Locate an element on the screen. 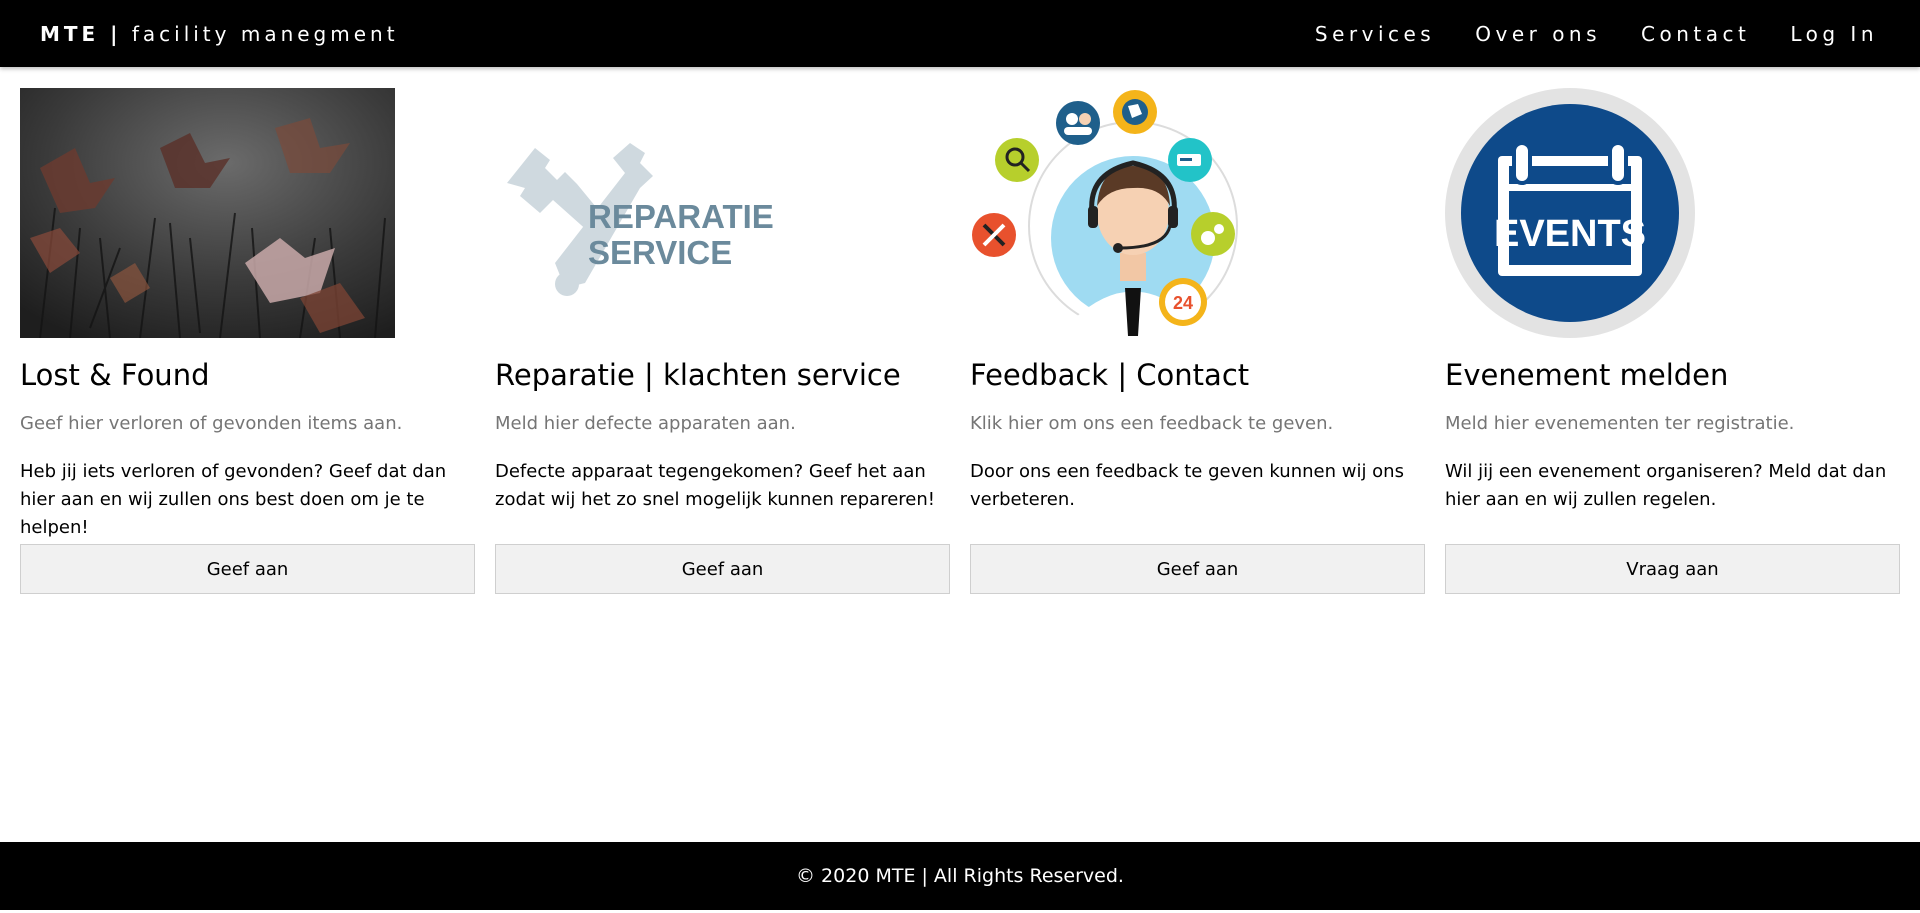 The width and height of the screenshot is (1920, 913). nav-contact-link: Contact is located at coordinates (1695, 34).